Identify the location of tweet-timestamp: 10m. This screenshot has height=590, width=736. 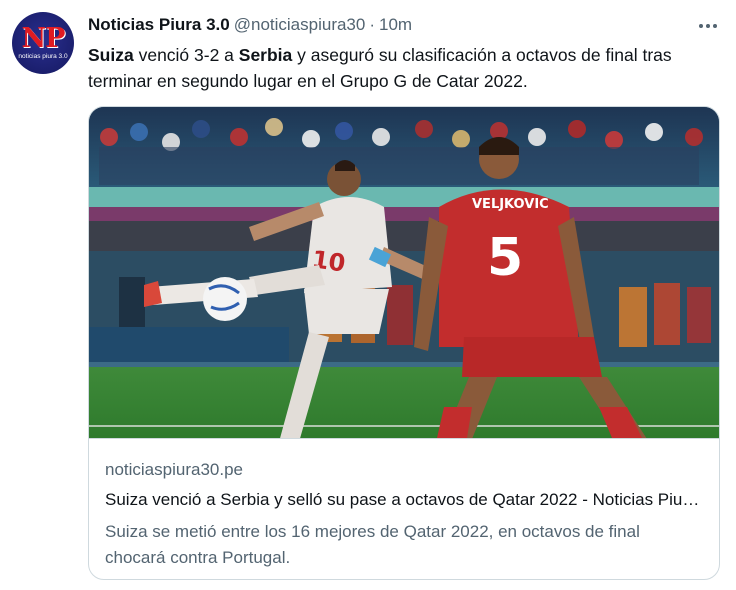
(395, 25).